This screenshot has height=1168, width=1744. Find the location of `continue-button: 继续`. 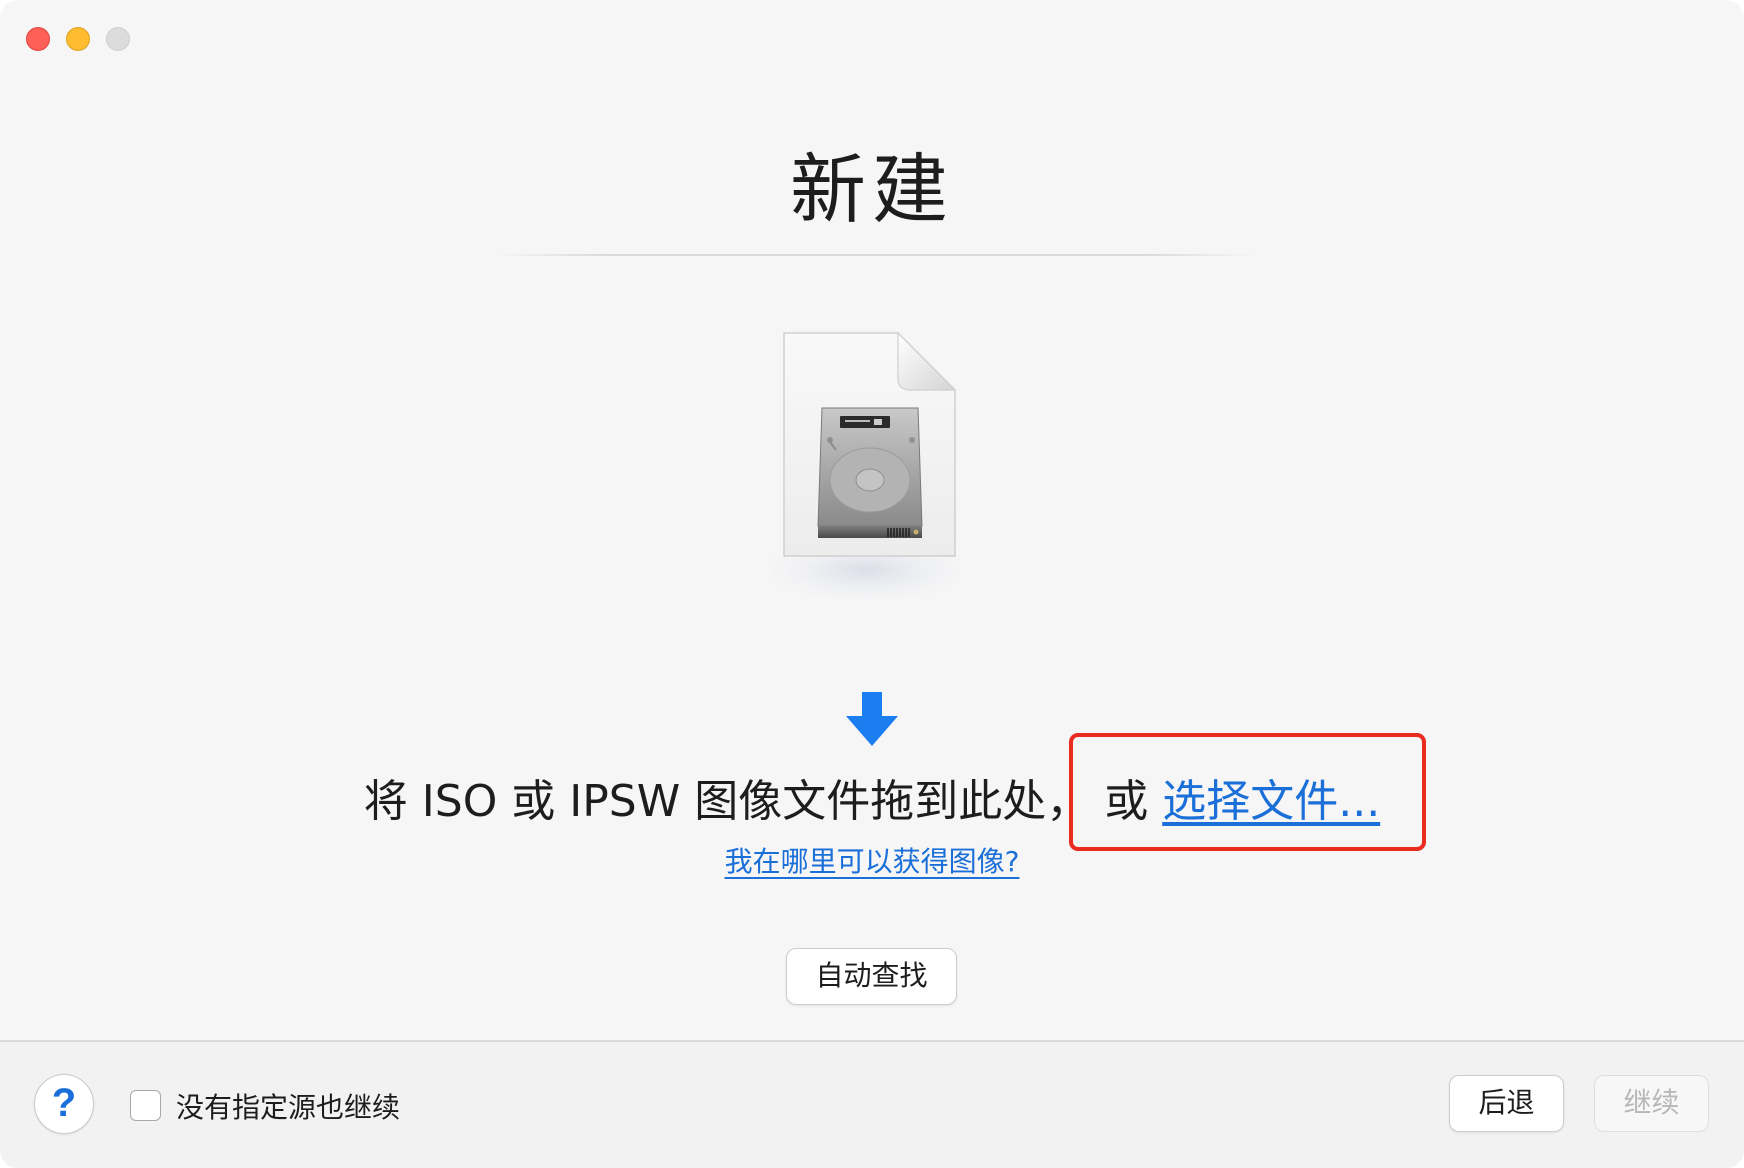

continue-button: 继续 is located at coordinates (1651, 1103).